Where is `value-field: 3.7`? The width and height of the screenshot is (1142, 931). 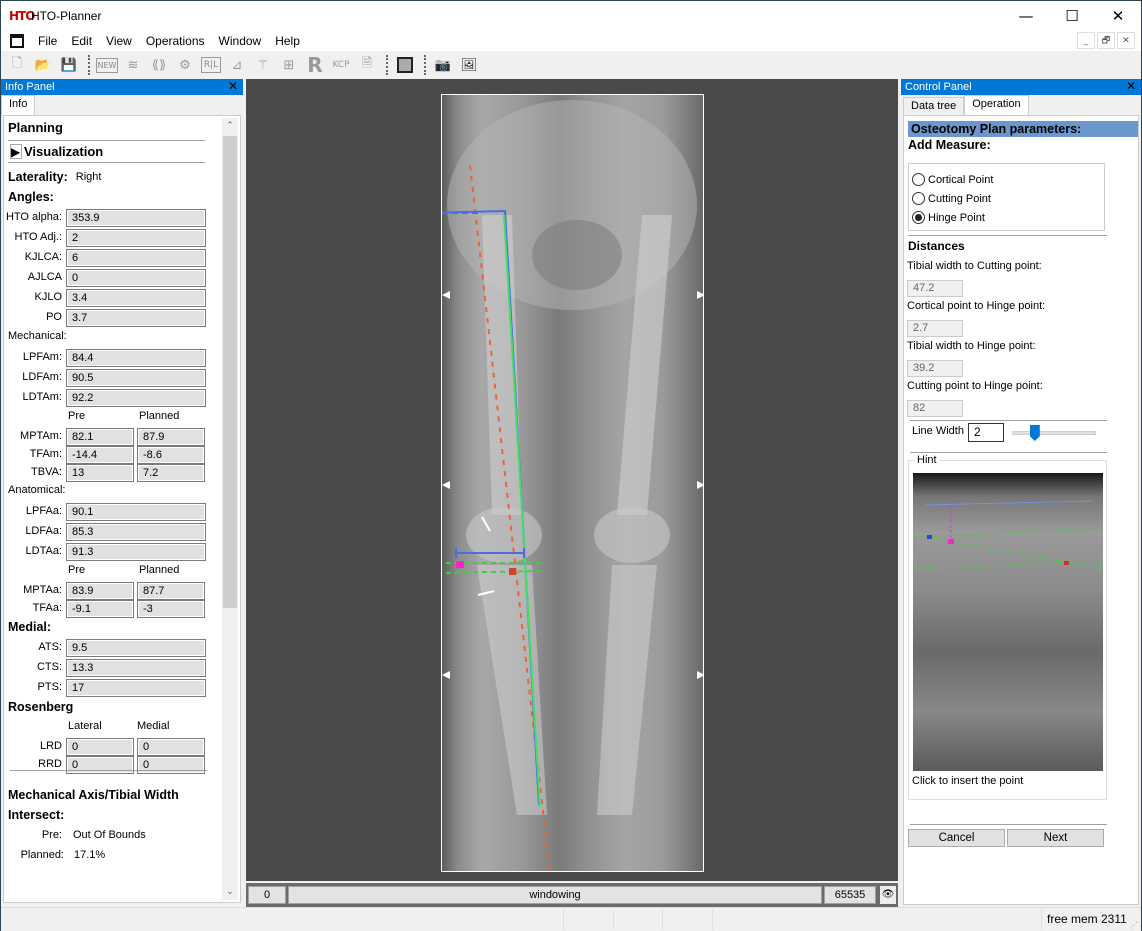 value-field: 3.7 is located at coordinates (136, 318).